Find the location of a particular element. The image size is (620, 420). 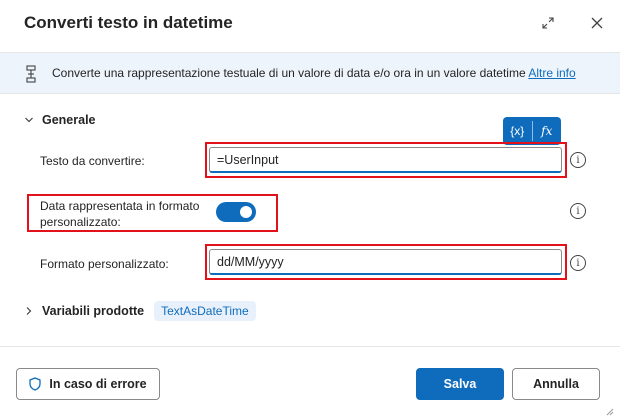

produced-variables-header: Variabili prodotte TextAsDateTime is located at coordinates (140, 311).